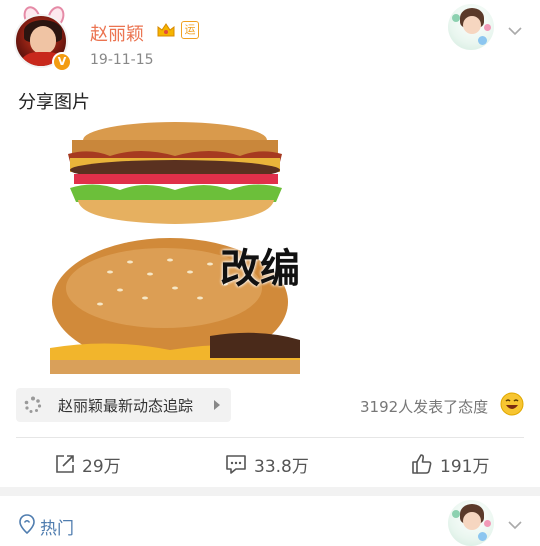  I want to click on topic-chip: 赵丽颖最新动态追踪, so click(123, 405).